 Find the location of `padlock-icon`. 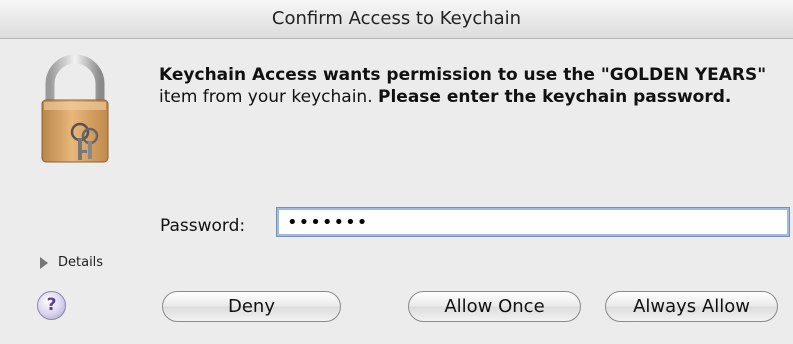

padlock-icon is located at coordinates (75, 109).